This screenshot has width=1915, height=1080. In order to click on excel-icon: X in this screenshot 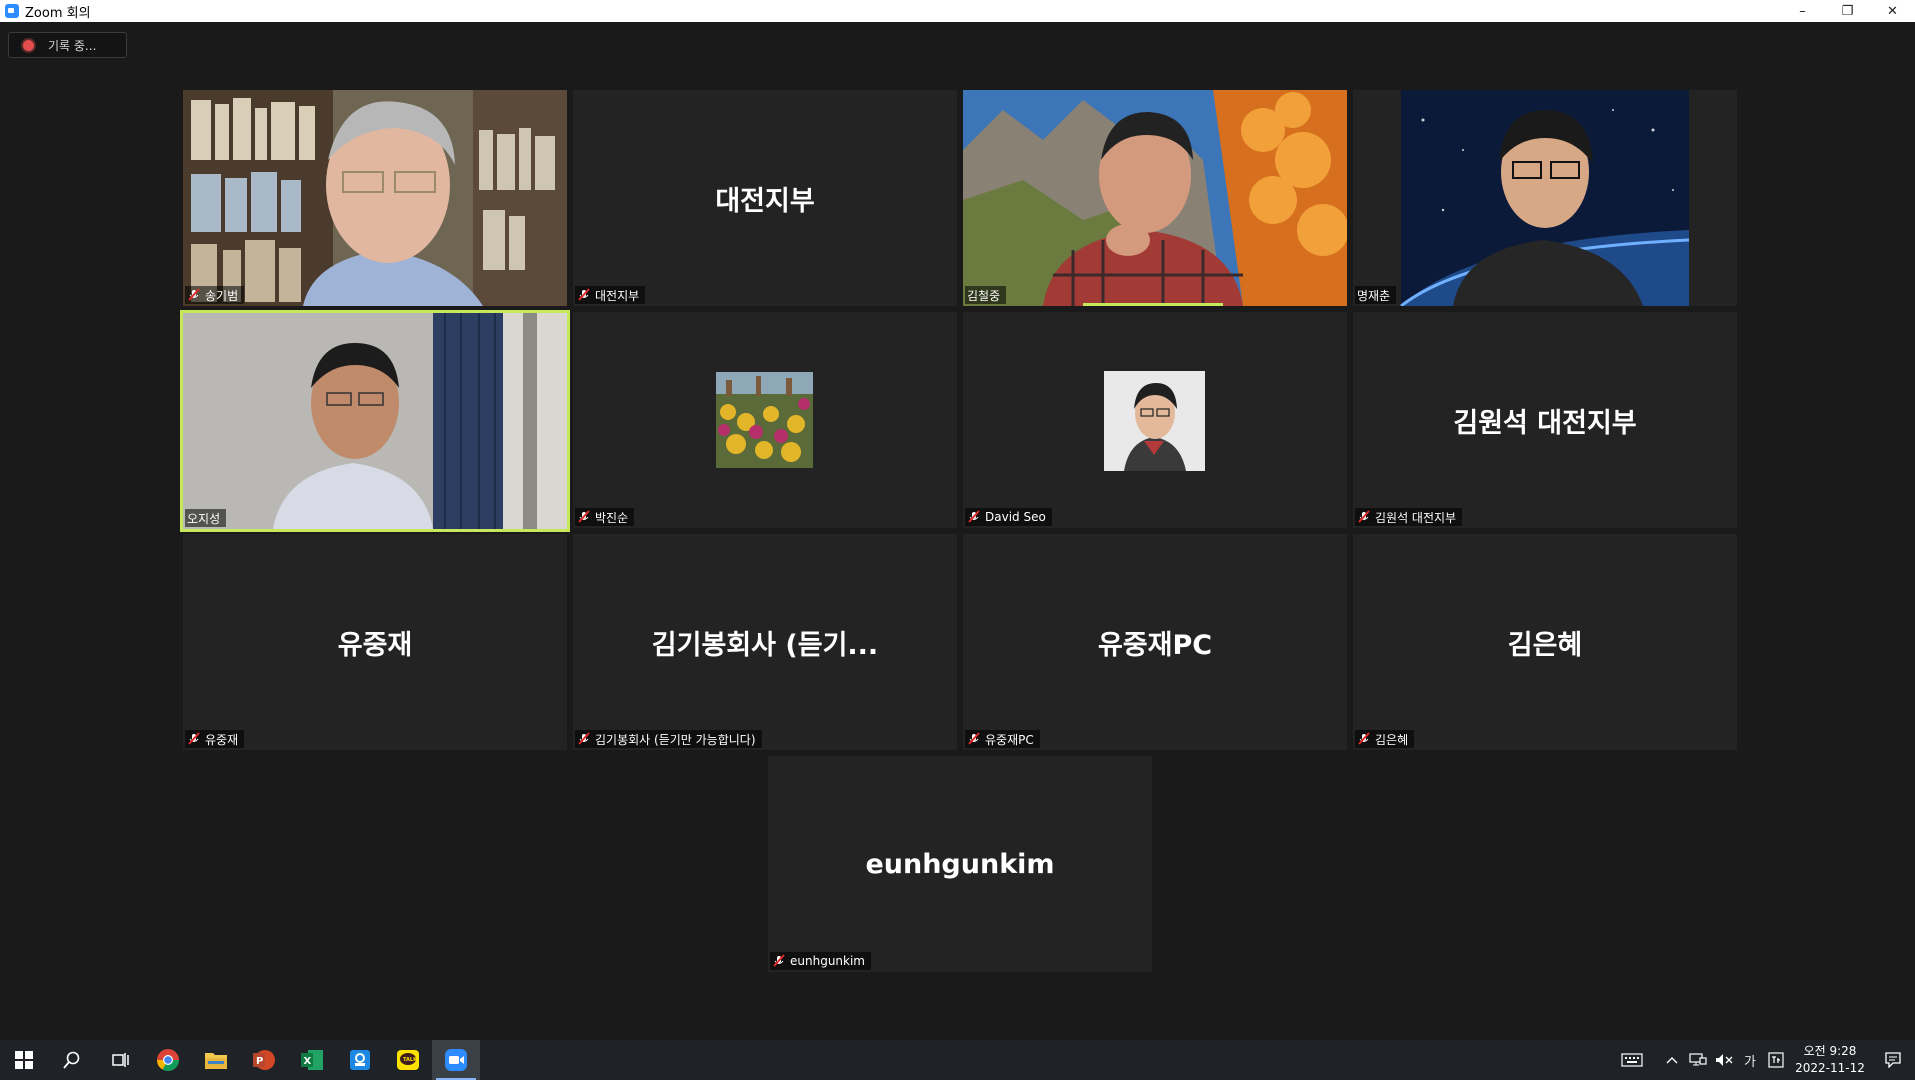, I will do `click(312, 1060)`.